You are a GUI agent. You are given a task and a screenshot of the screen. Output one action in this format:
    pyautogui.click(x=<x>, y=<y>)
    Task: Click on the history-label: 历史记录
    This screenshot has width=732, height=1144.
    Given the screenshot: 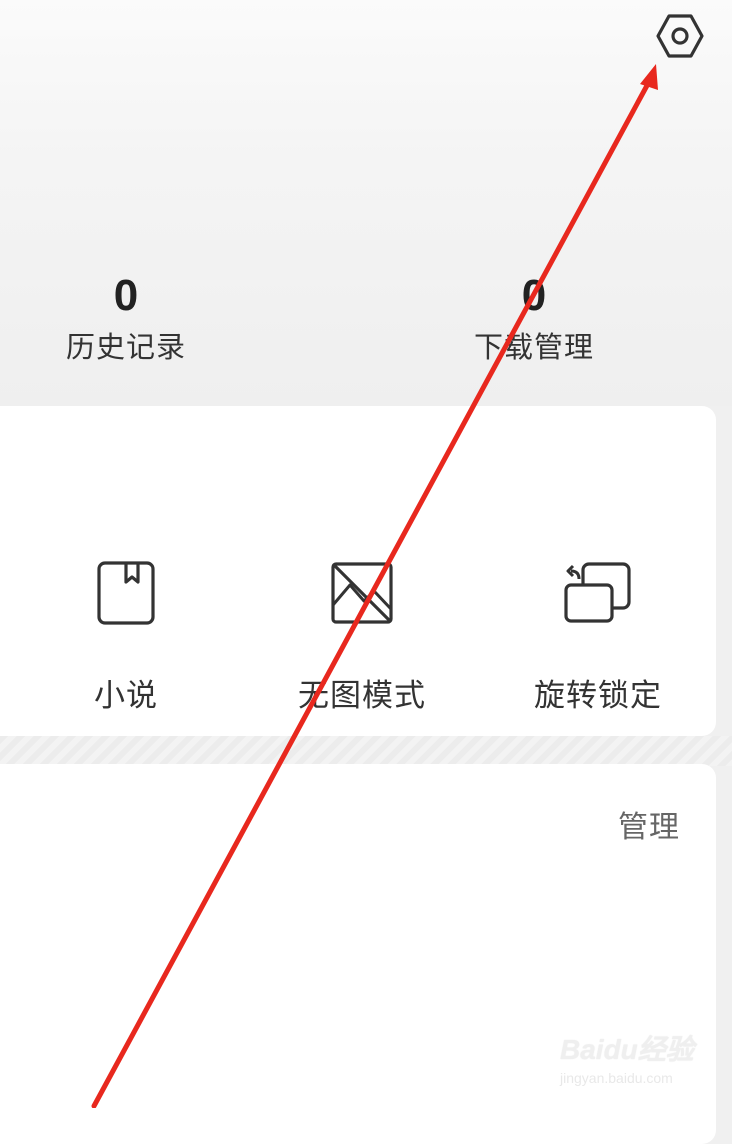 What is the action you would take?
    pyautogui.click(x=125, y=348)
    